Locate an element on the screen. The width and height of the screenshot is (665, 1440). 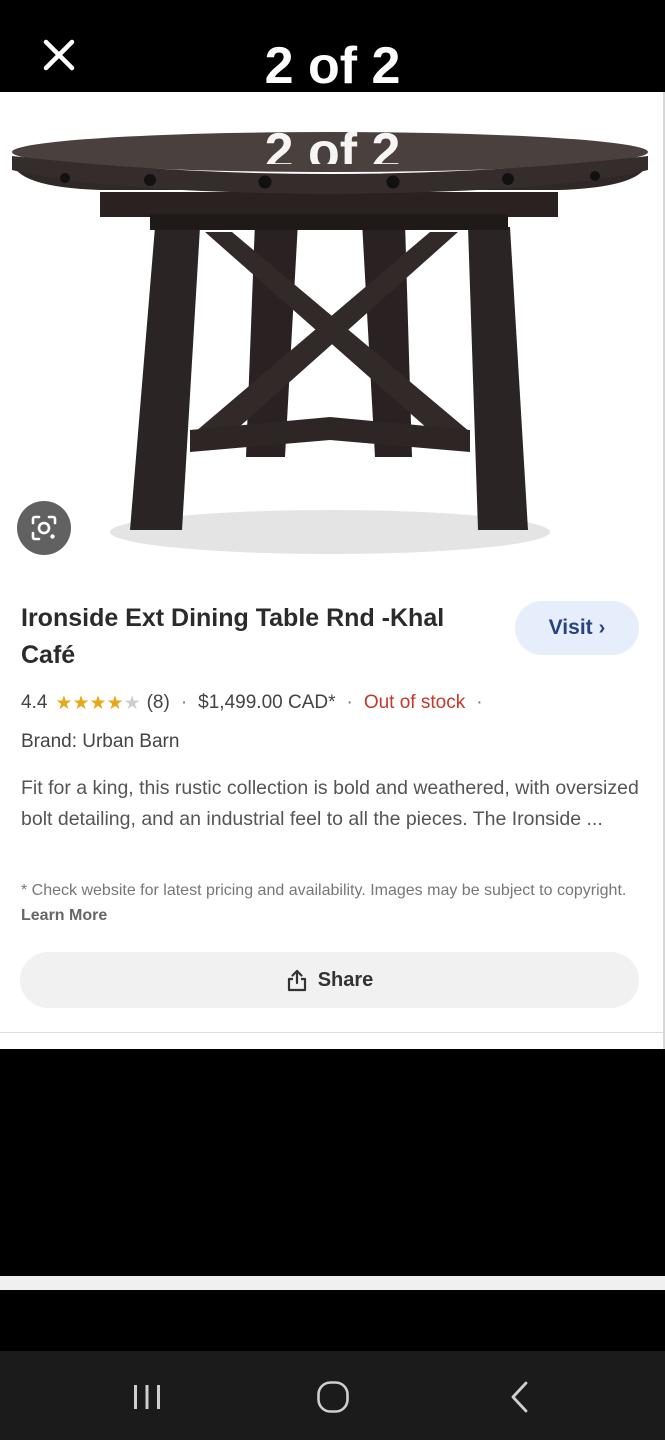
recents-button is located at coordinates (147, 1397).